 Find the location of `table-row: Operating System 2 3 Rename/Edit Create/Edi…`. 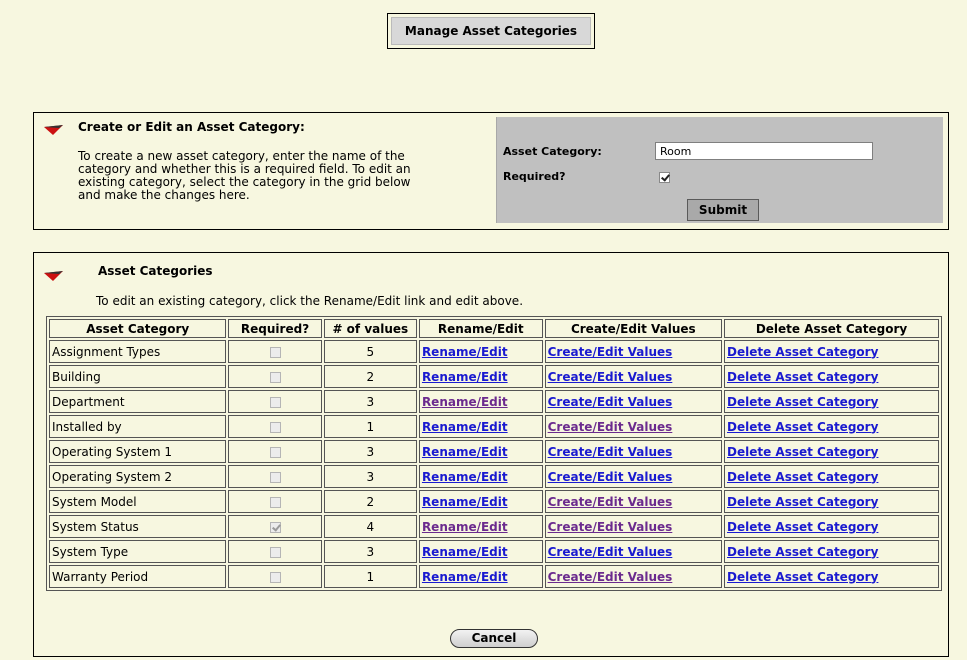

table-row: Operating System 2 3 Rename/Edit Create/Edi… is located at coordinates (494, 476).